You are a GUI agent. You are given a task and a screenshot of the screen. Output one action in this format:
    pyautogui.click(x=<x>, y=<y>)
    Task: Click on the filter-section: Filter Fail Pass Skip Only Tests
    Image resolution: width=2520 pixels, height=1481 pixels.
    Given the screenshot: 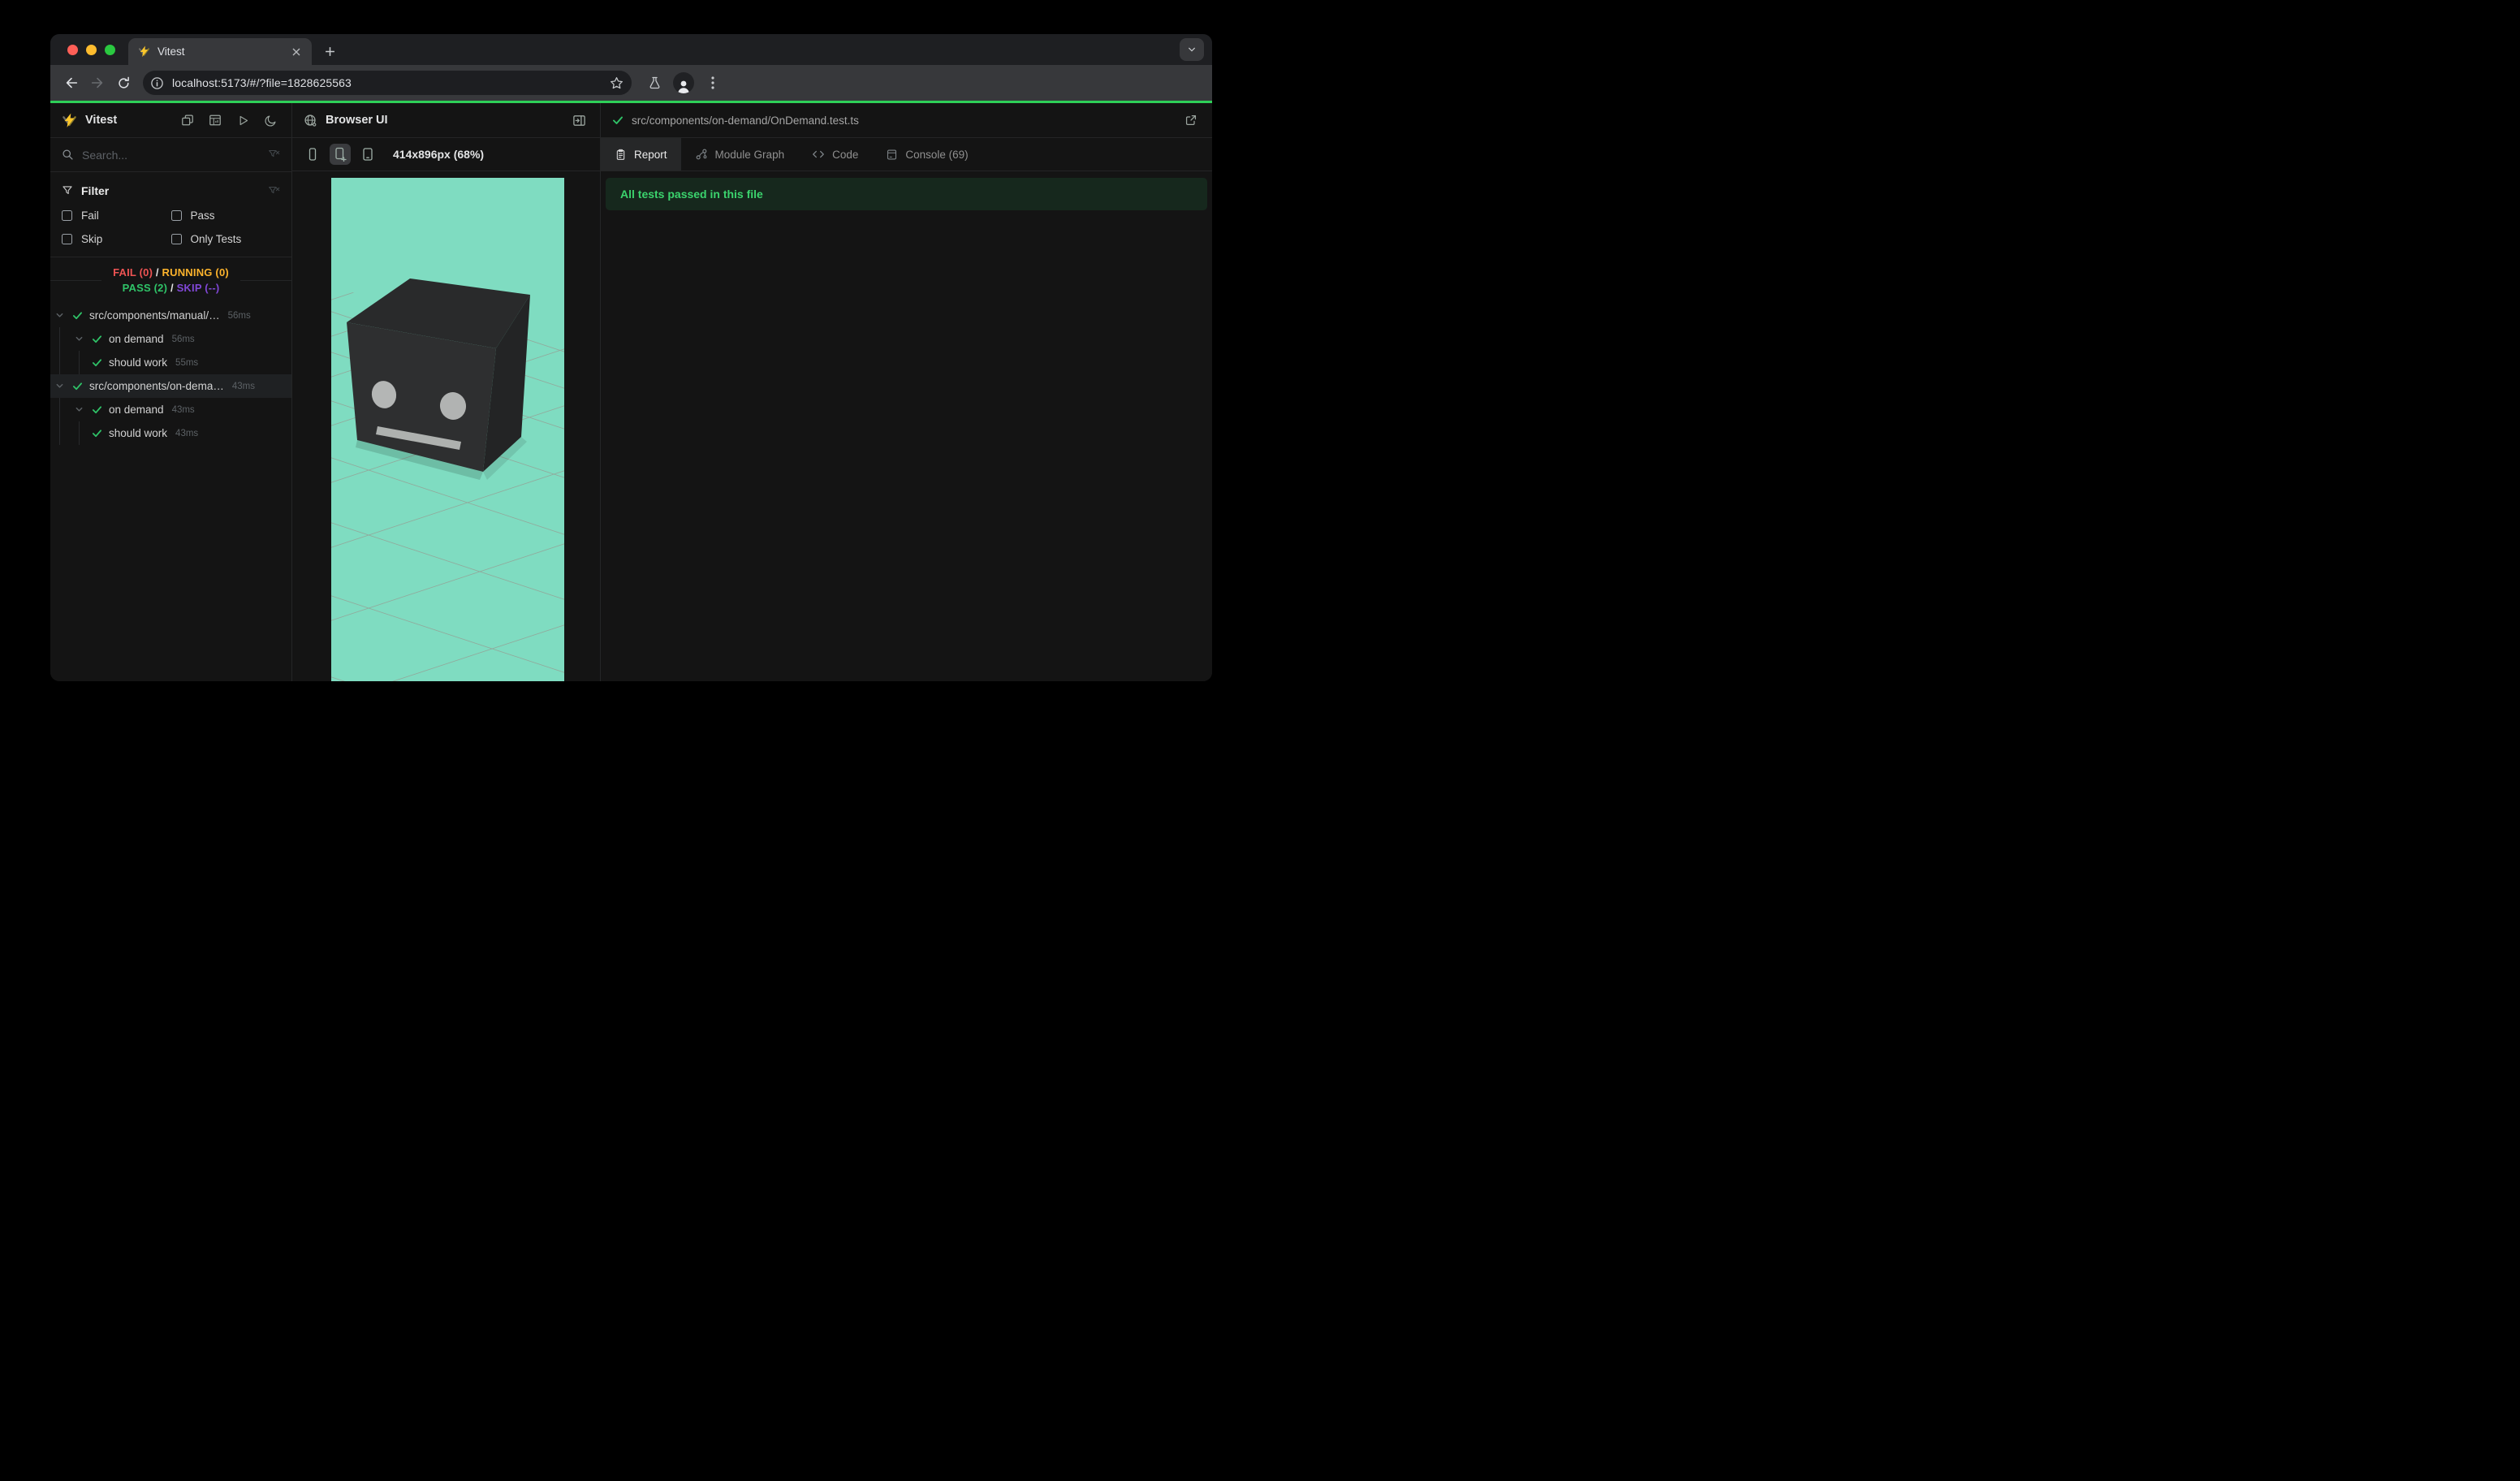 What is the action you would take?
    pyautogui.click(x=170, y=214)
    